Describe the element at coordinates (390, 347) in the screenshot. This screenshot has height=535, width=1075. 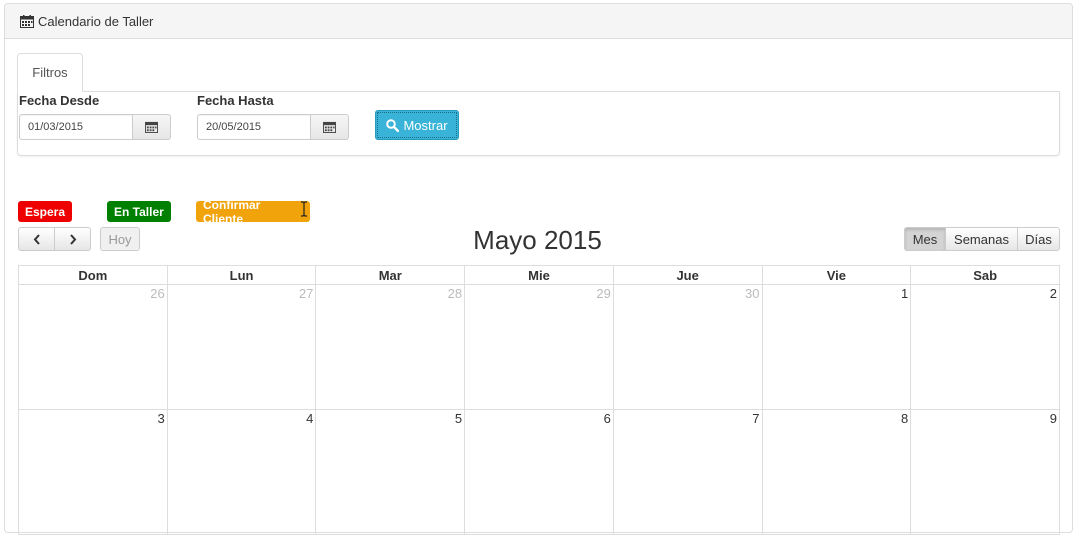
I see `day-cell: 28` at that location.